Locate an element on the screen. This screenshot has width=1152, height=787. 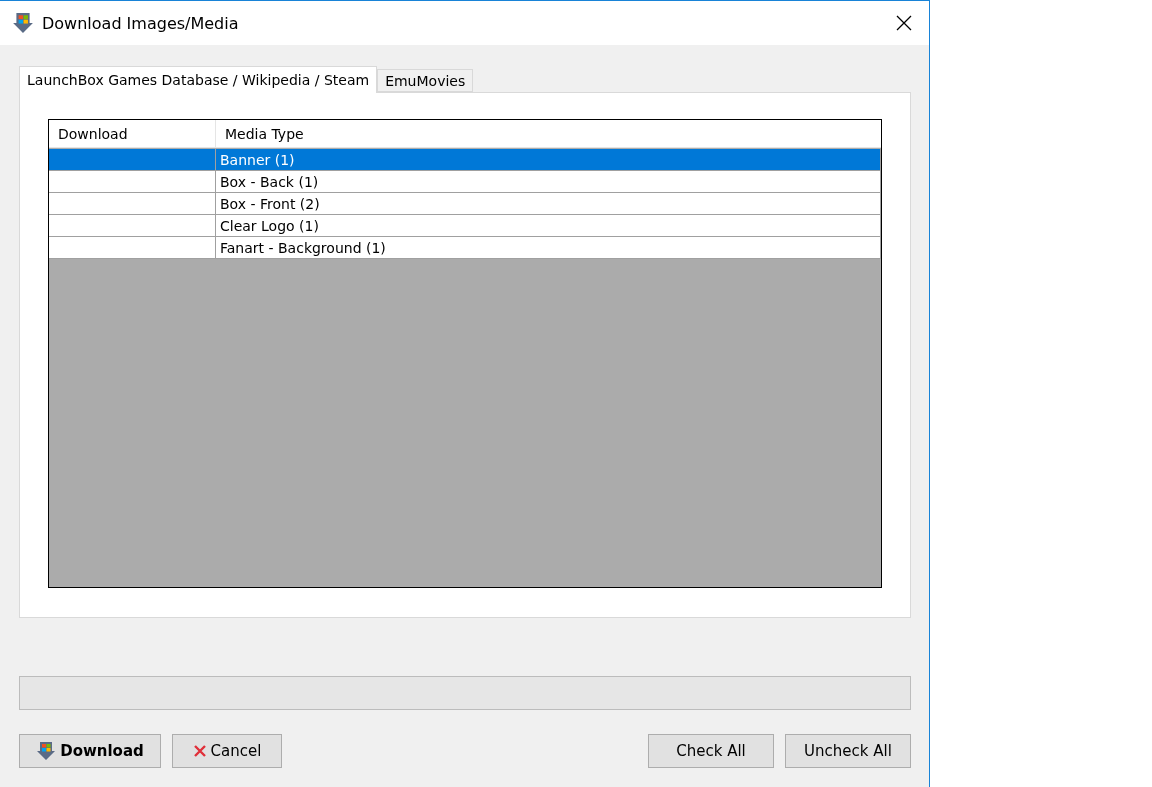
action-button: Check All is located at coordinates (711, 751).